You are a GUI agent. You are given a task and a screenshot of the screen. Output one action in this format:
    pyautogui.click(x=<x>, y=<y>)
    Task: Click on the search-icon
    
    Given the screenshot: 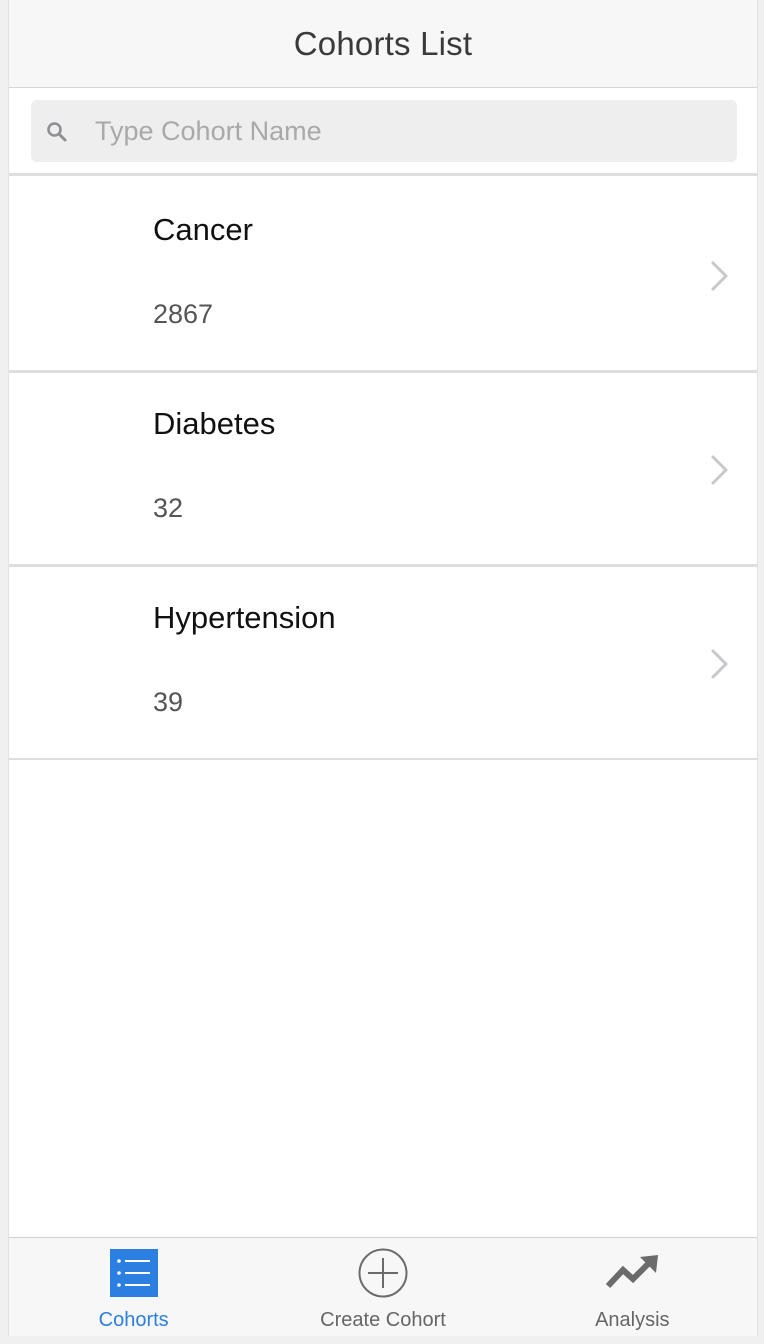 What is the action you would take?
    pyautogui.click(x=57, y=132)
    